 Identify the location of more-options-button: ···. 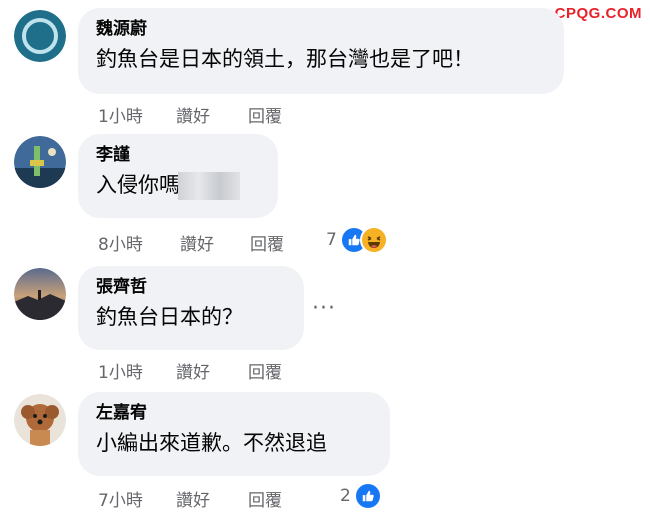
(324, 308).